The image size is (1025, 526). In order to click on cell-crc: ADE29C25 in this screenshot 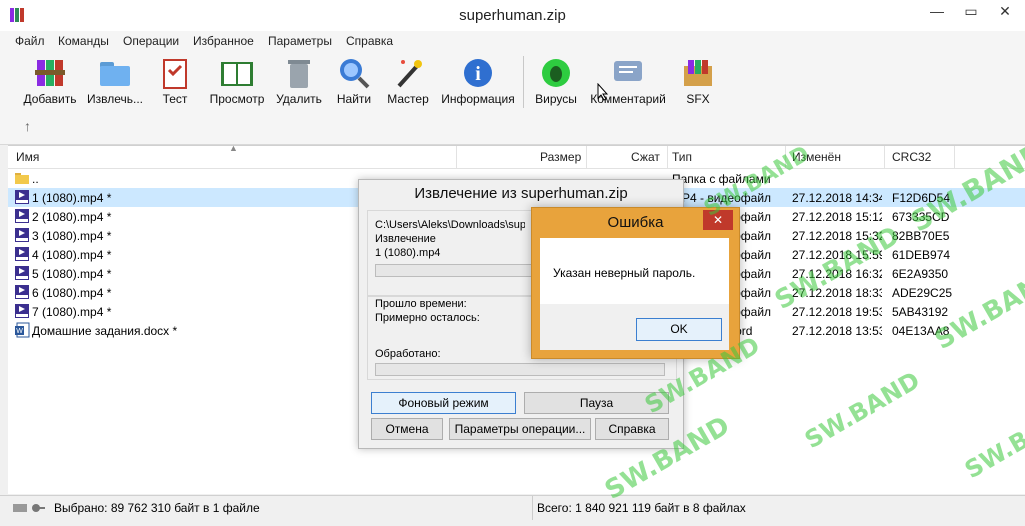, I will do `click(922, 293)`.